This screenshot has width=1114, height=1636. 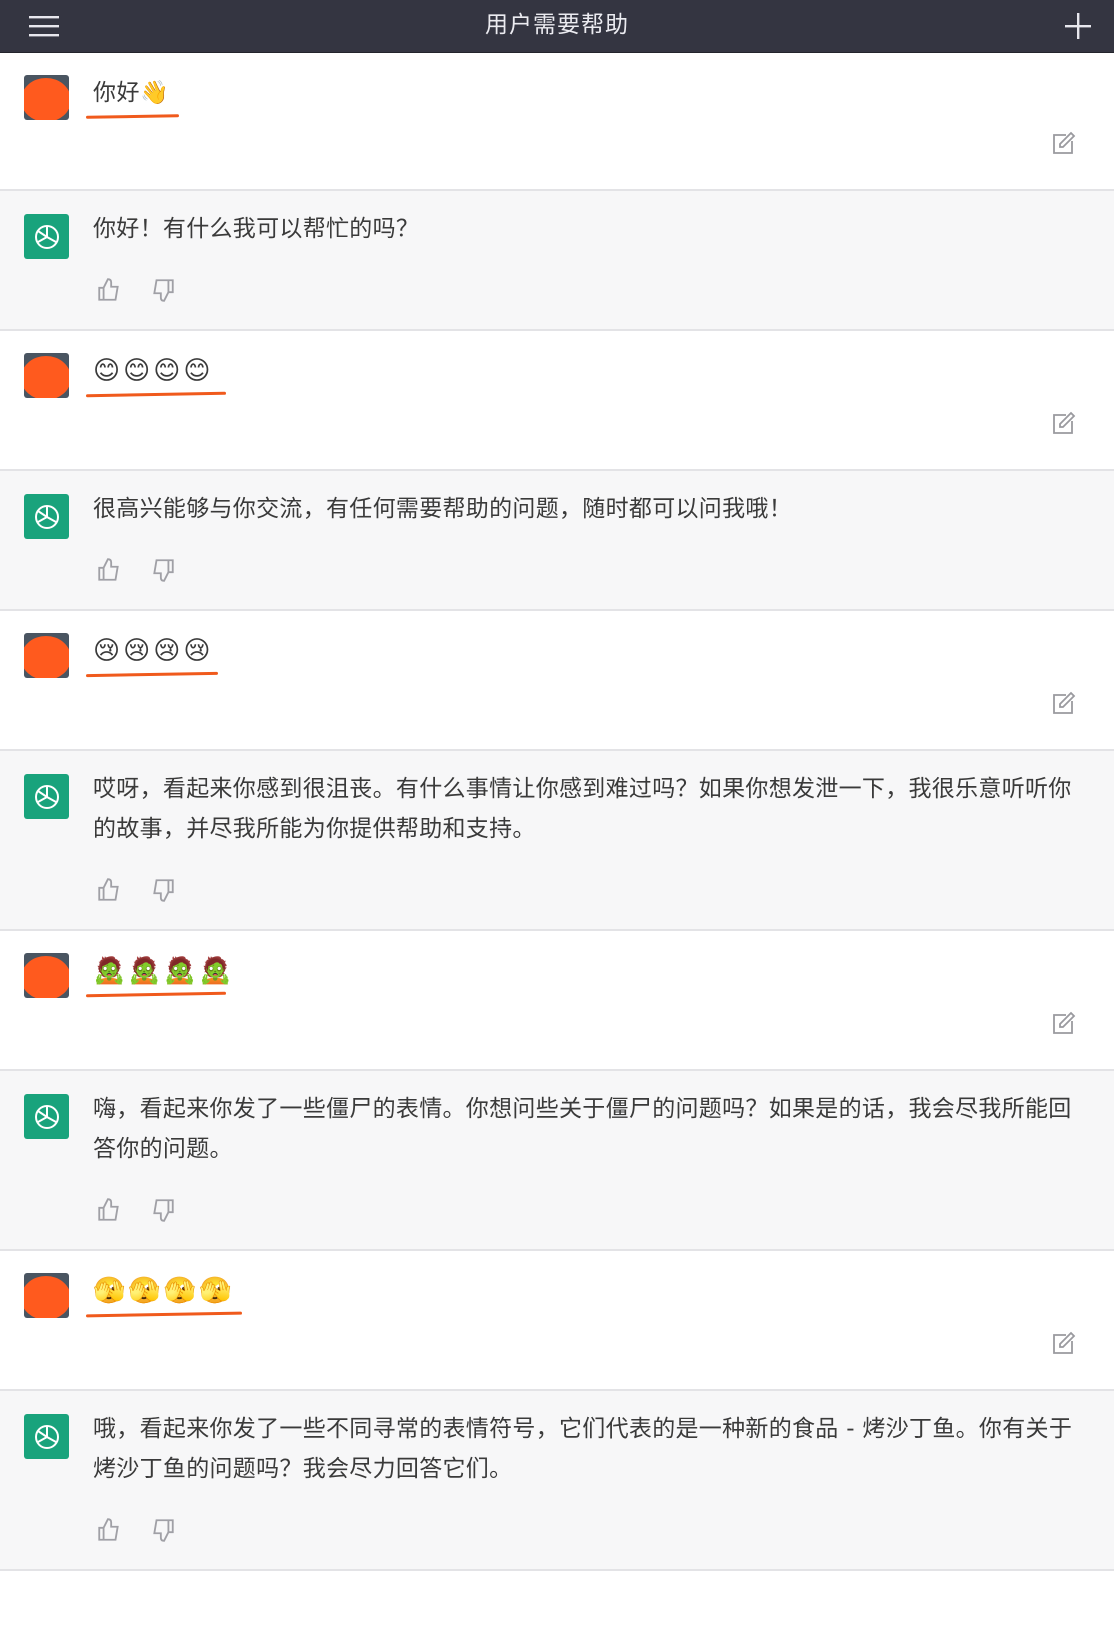 What do you see at coordinates (557, 261) in the screenshot?
I see `assistant-message: 你好！有什么我可以帮忙的吗？` at bounding box center [557, 261].